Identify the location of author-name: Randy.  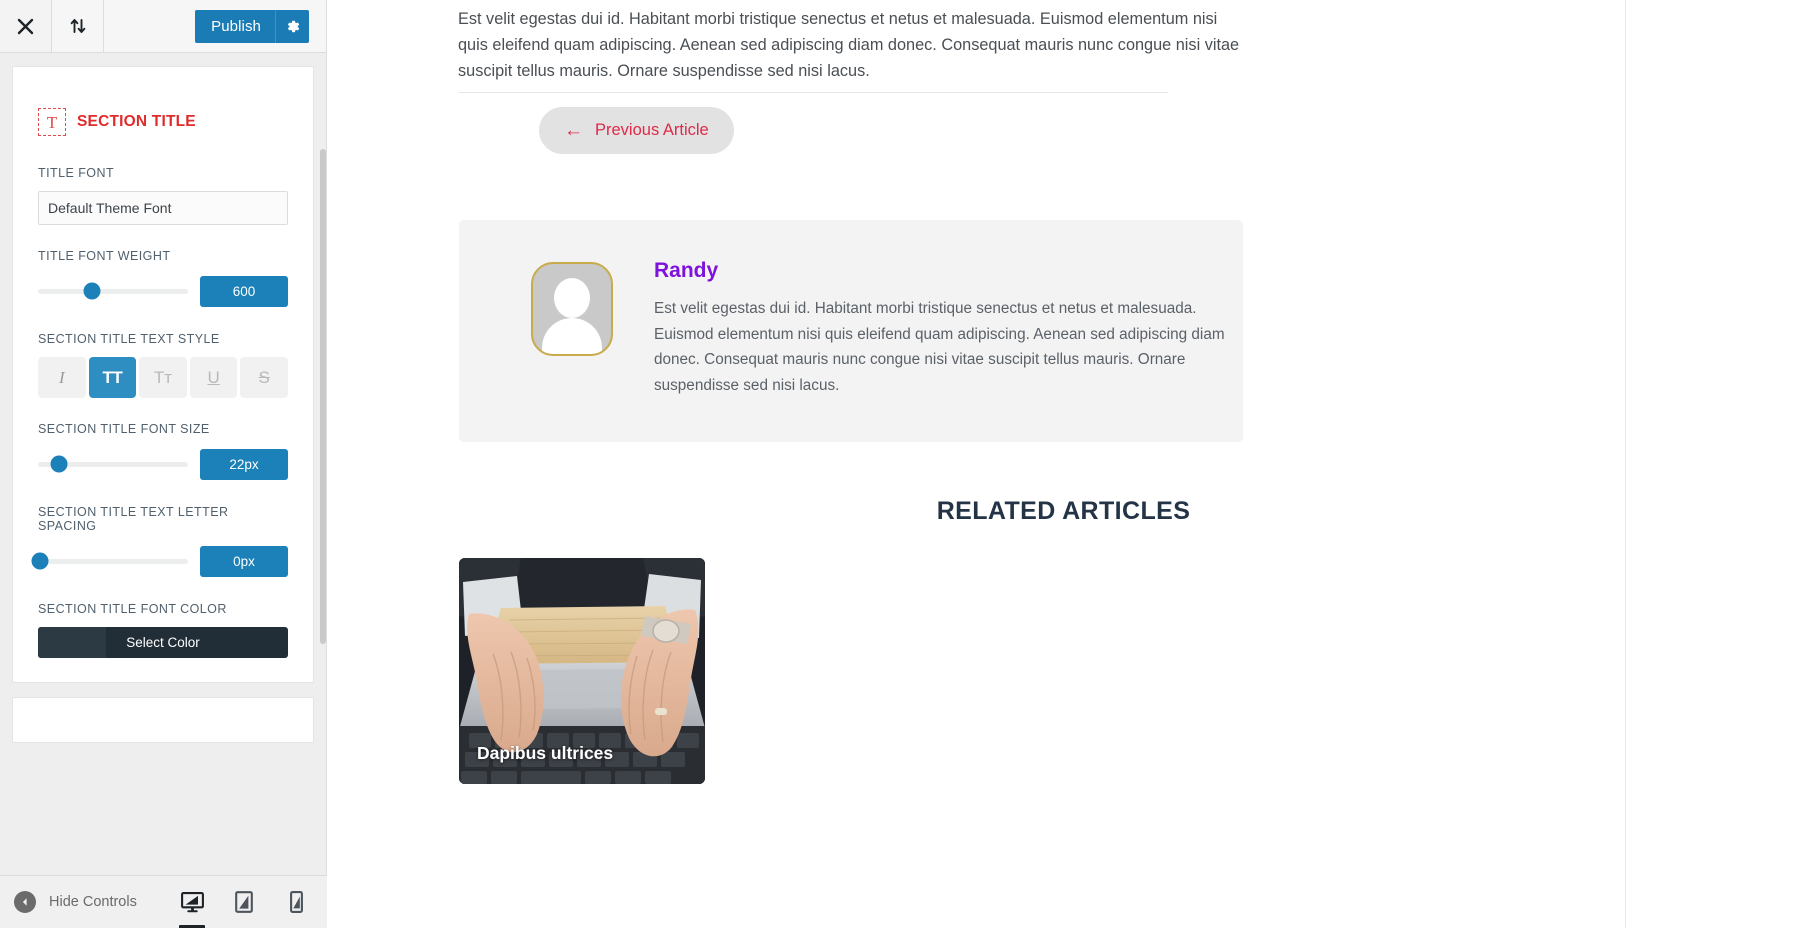
(686, 271).